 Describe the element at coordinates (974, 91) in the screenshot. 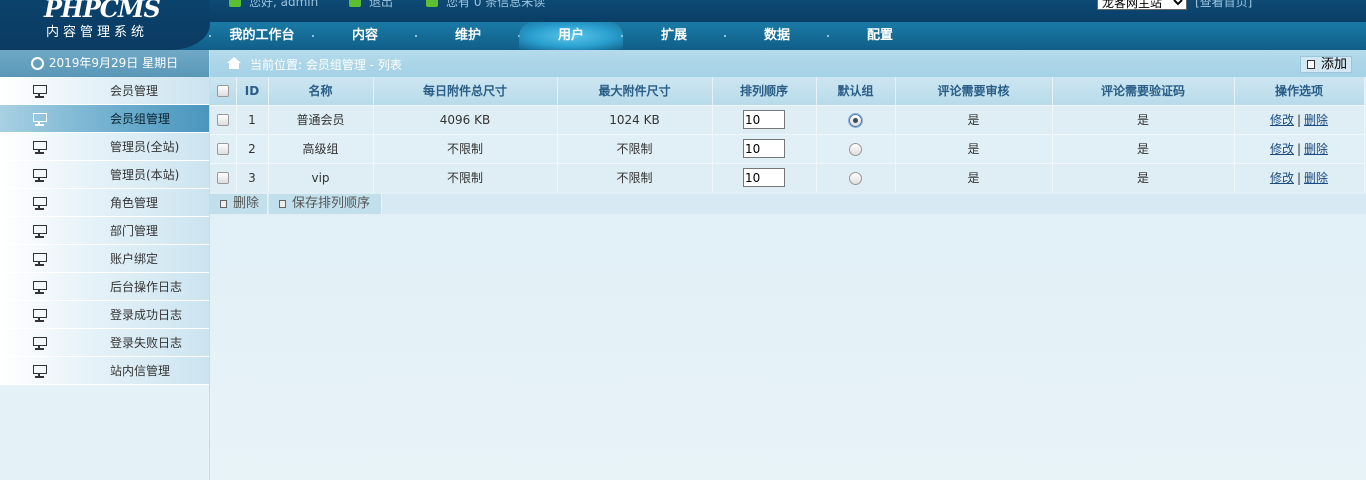

I see `column-header: 评论需要审核` at that location.